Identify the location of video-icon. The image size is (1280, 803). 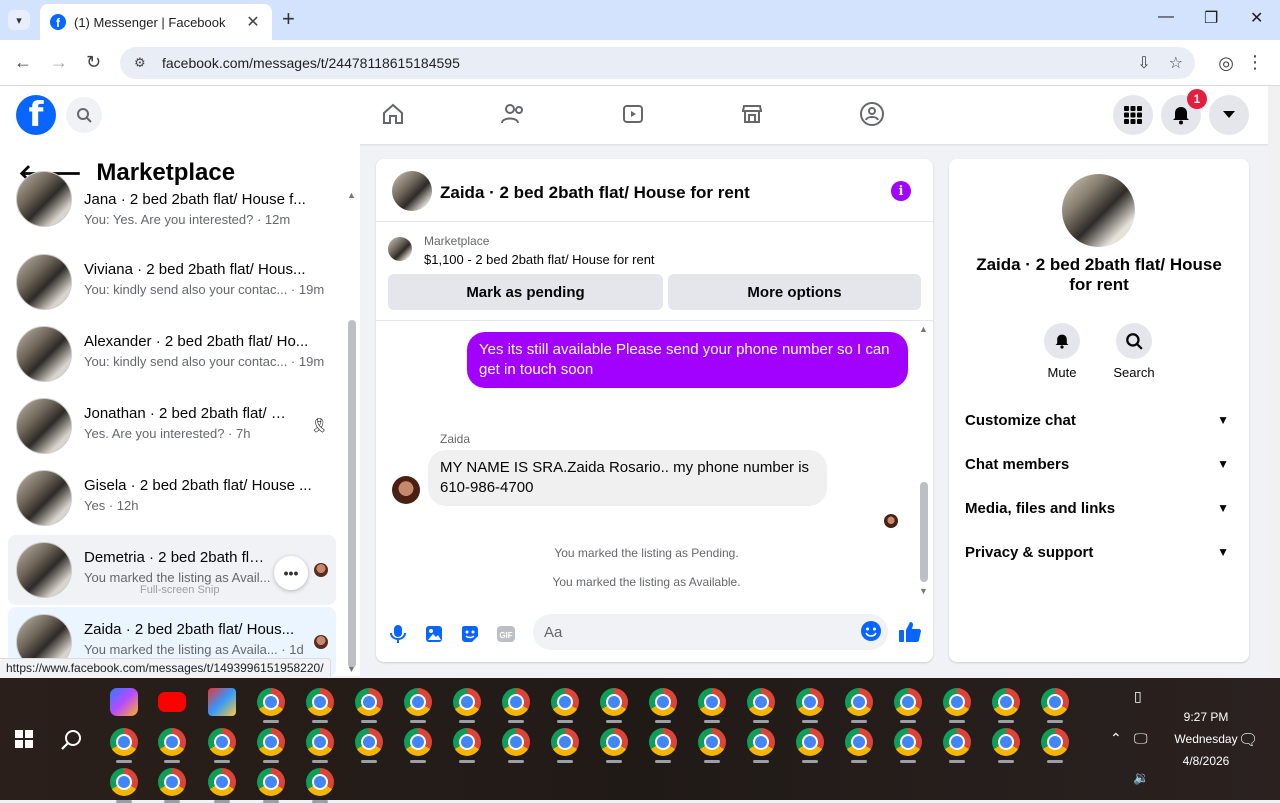
(633, 114).